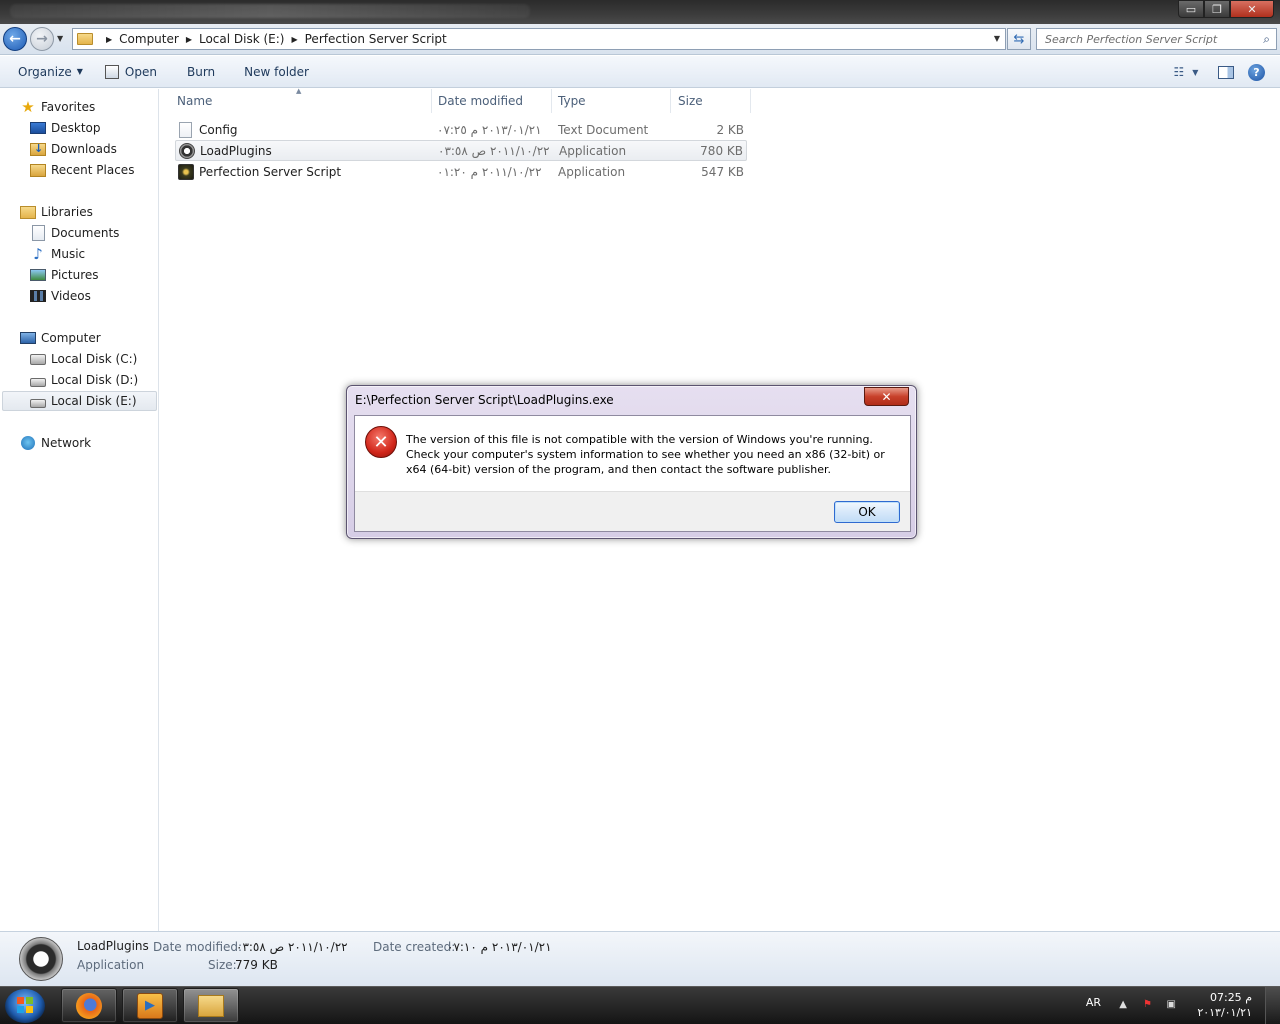 This screenshot has width=1280, height=1024. I want to click on column-date-label: Date modified, so click(481, 101).